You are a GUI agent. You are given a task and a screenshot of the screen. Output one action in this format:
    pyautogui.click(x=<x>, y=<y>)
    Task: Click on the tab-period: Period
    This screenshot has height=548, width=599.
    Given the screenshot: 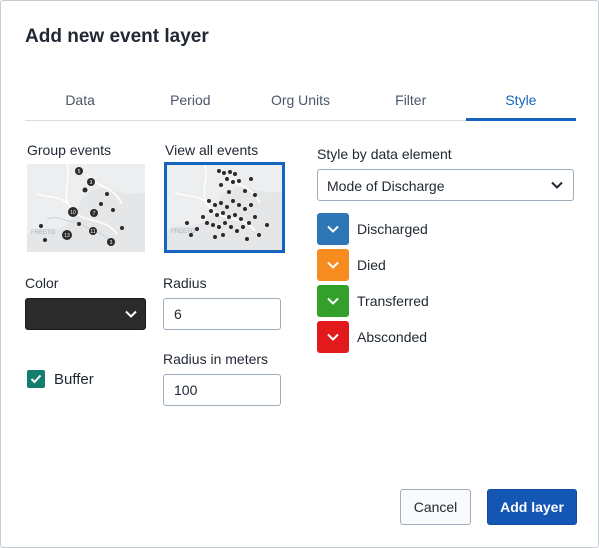 What is the action you would take?
    pyautogui.click(x=190, y=100)
    